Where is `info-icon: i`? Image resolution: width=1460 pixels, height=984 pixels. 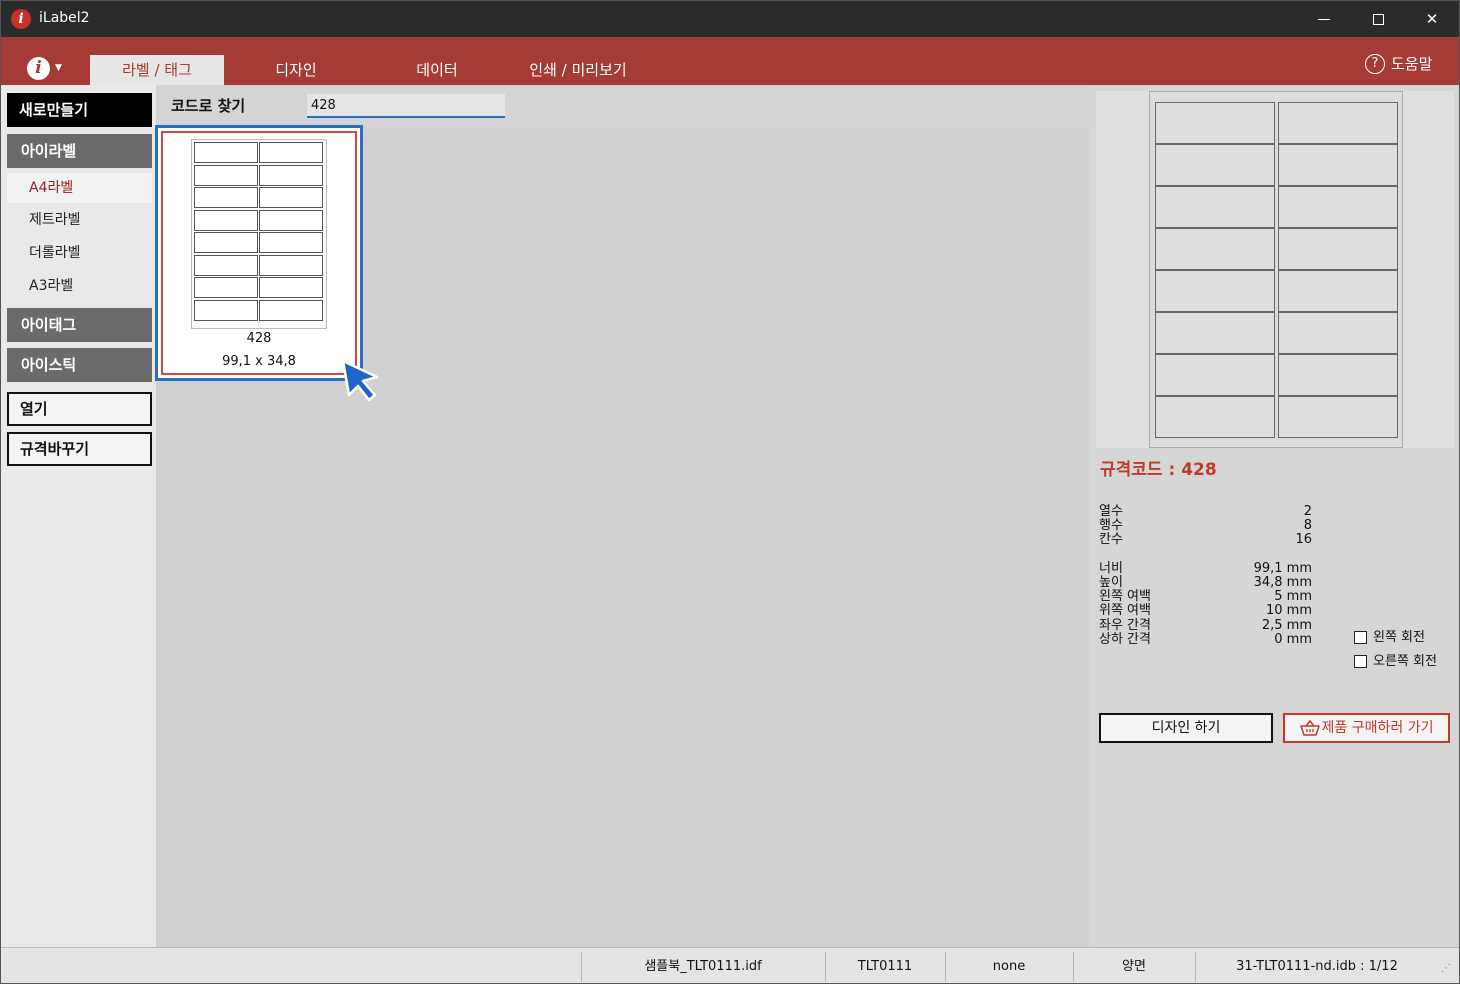
info-icon: i is located at coordinates (38, 68).